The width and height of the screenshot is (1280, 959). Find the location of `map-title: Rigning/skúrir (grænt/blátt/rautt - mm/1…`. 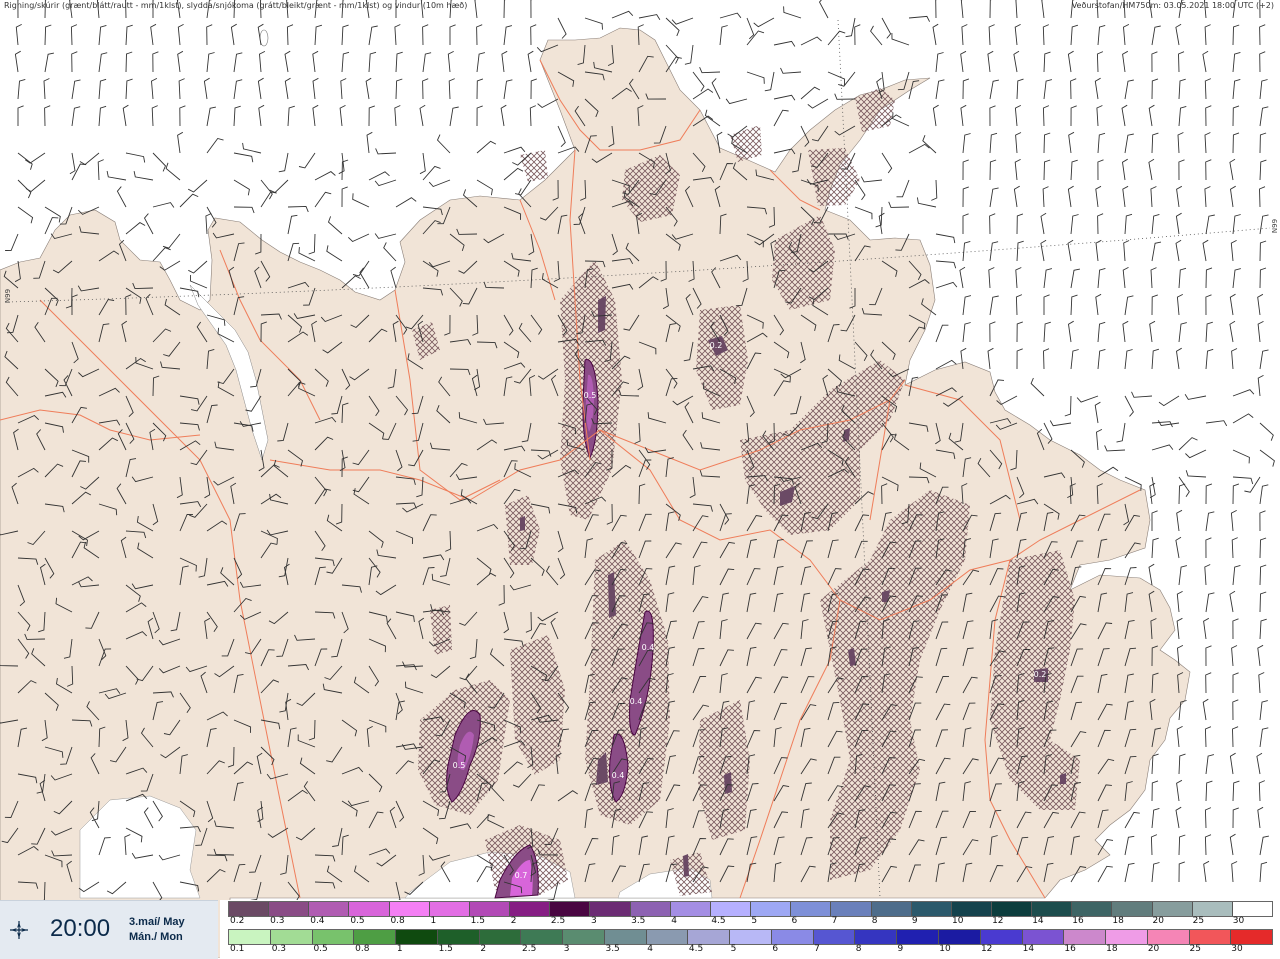

map-title: Rigning/skúrir (grænt/blátt/rautt - mm/1… is located at coordinates (236, 5).